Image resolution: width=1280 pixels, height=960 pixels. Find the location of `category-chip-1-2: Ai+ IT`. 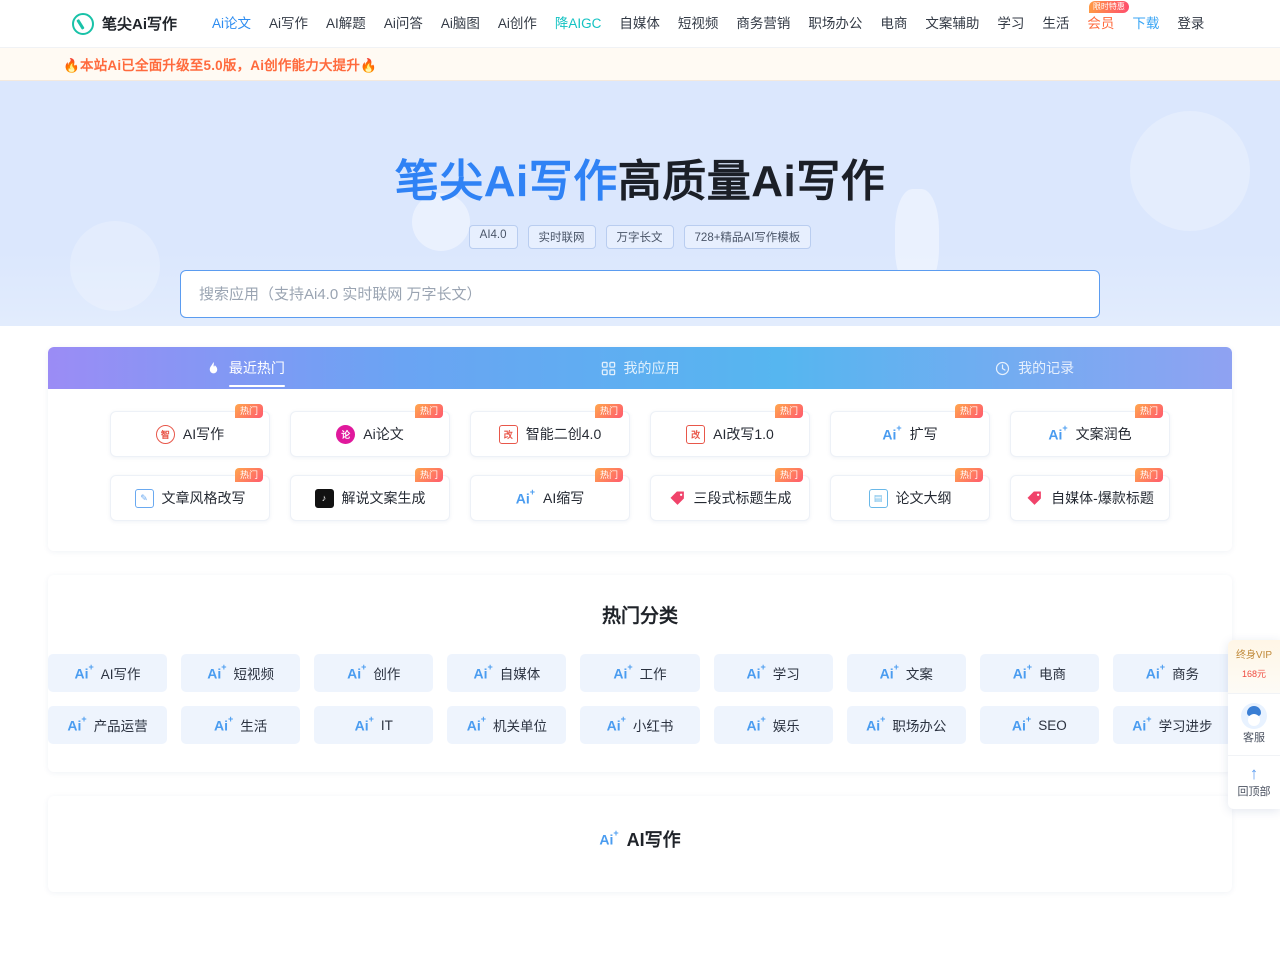

category-chip-1-2: Ai+ IT is located at coordinates (374, 725).